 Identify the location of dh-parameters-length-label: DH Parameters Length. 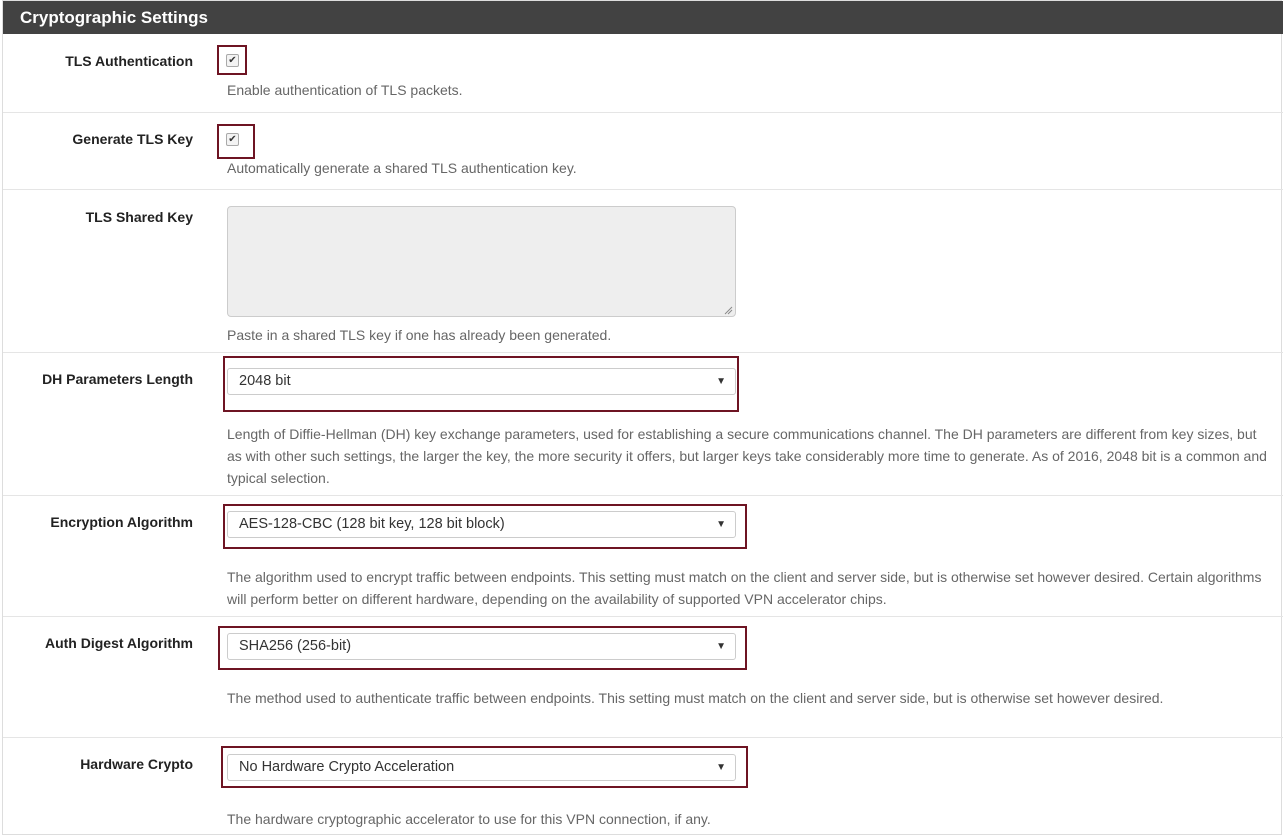
(117, 379).